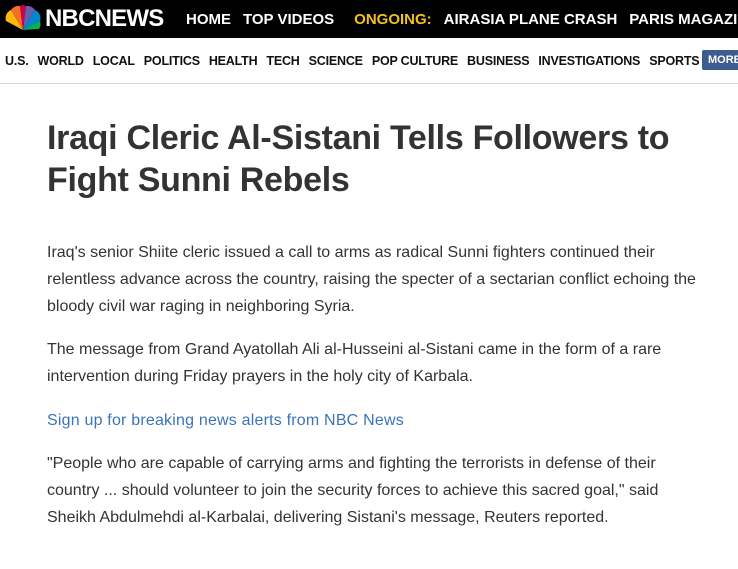 The image size is (738, 569). What do you see at coordinates (61, 61) in the screenshot?
I see `section-world: WORLD` at bounding box center [61, 61].